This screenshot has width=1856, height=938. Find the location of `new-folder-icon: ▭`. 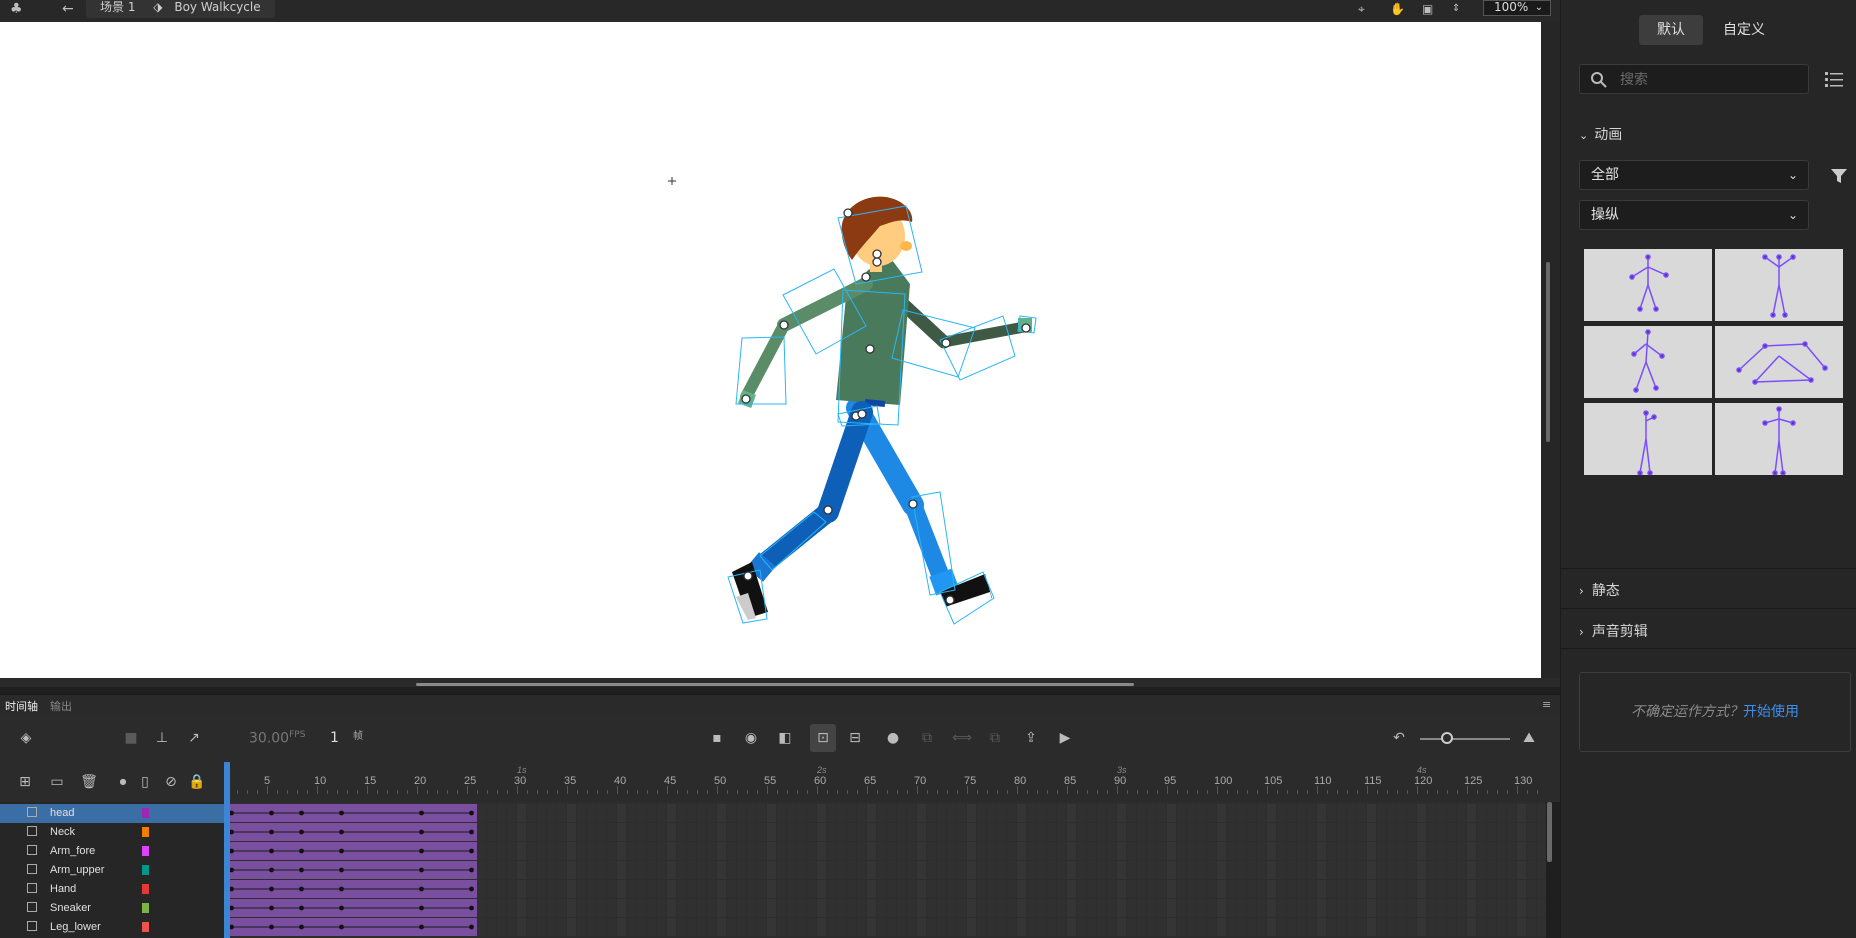

new-folder-icon: ▭ is located at coordinates (57, 782).